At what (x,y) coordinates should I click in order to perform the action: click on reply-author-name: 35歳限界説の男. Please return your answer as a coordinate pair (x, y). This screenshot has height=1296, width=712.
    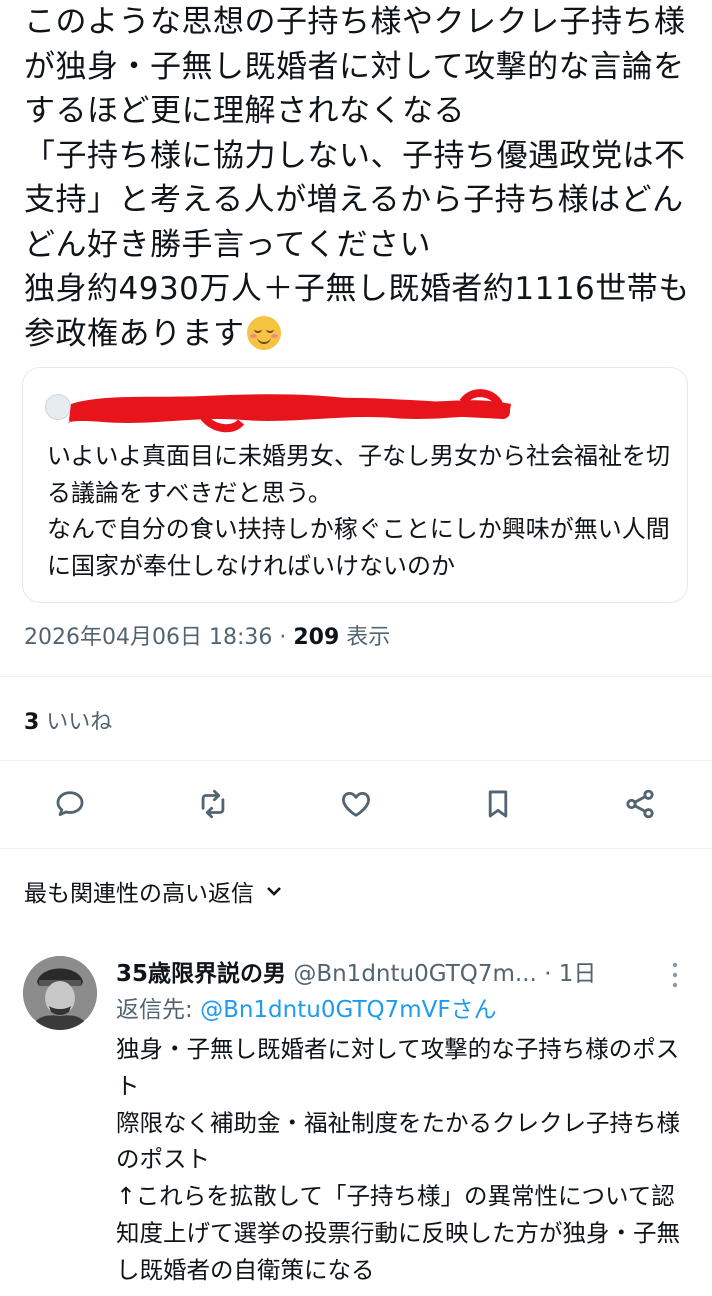
    Looking at the image, I should click on (201, 974).